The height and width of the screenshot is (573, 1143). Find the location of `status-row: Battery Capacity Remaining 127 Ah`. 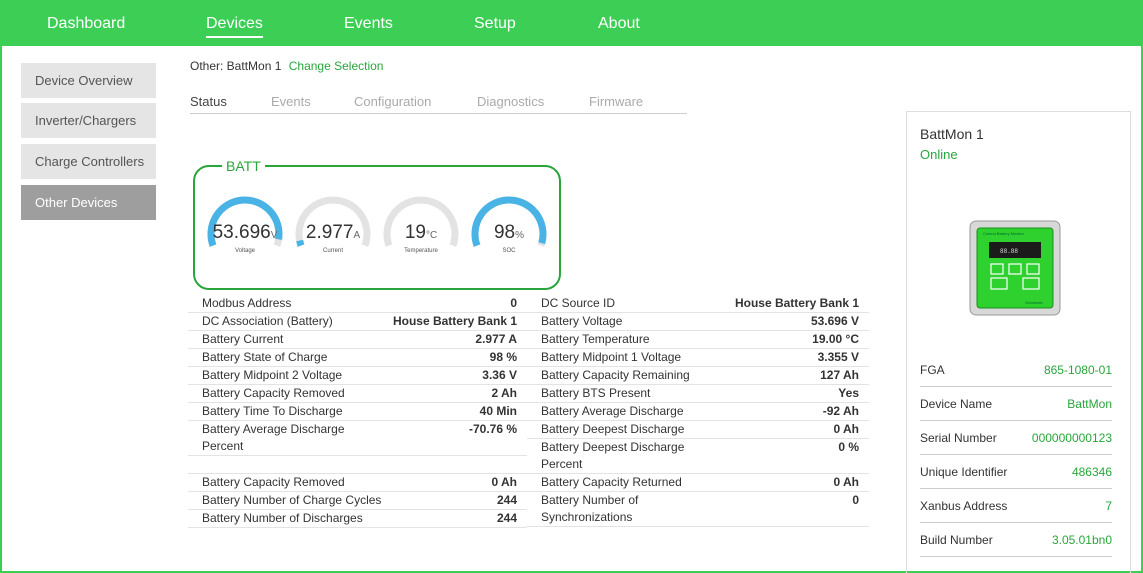

status-row: Battery Capacity Remaining 127 Ah is located at coordinates (698, 375).